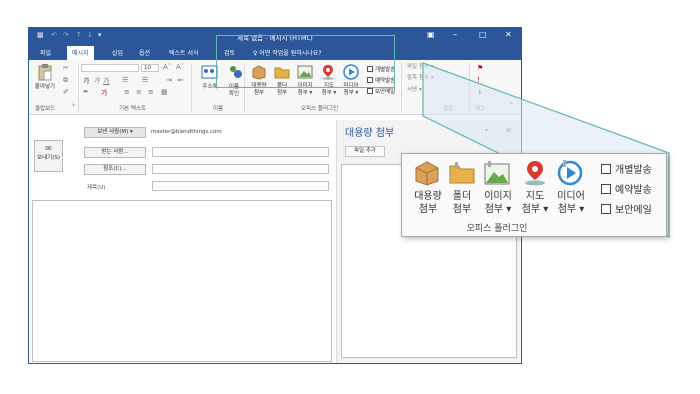 The height and width of the screenshot is (394, 700). What do you see at coordinates (571, 203) in the screenshot?
I see `media-attach-button-large: 미디어 첨부 ▾` at bounding box center [571, 203].